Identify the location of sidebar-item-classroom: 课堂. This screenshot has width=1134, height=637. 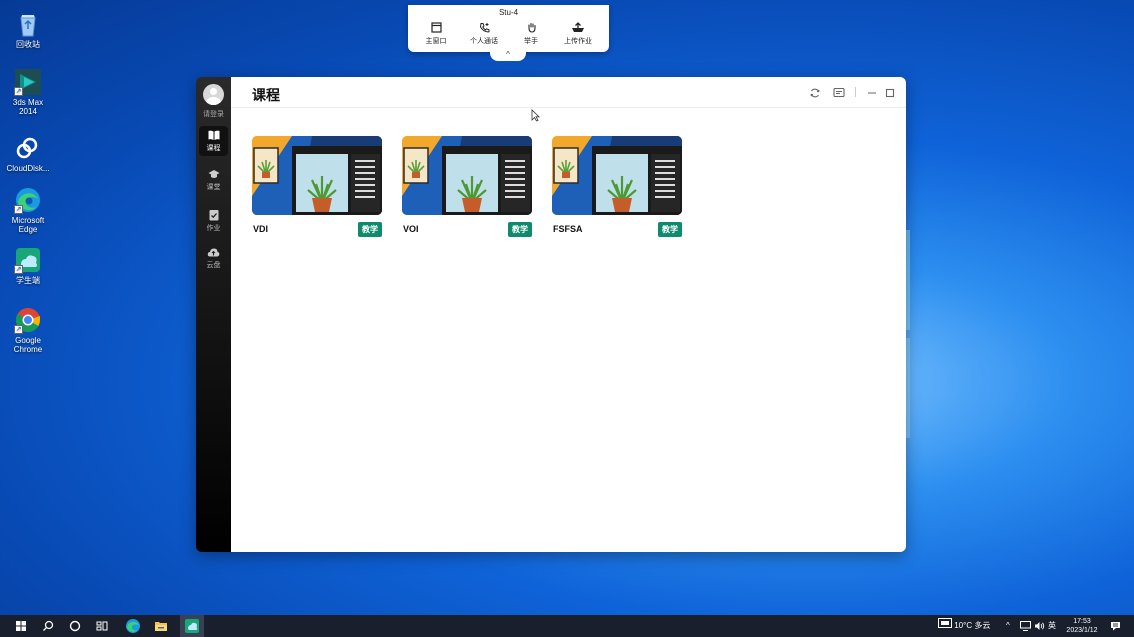
(213, 180).